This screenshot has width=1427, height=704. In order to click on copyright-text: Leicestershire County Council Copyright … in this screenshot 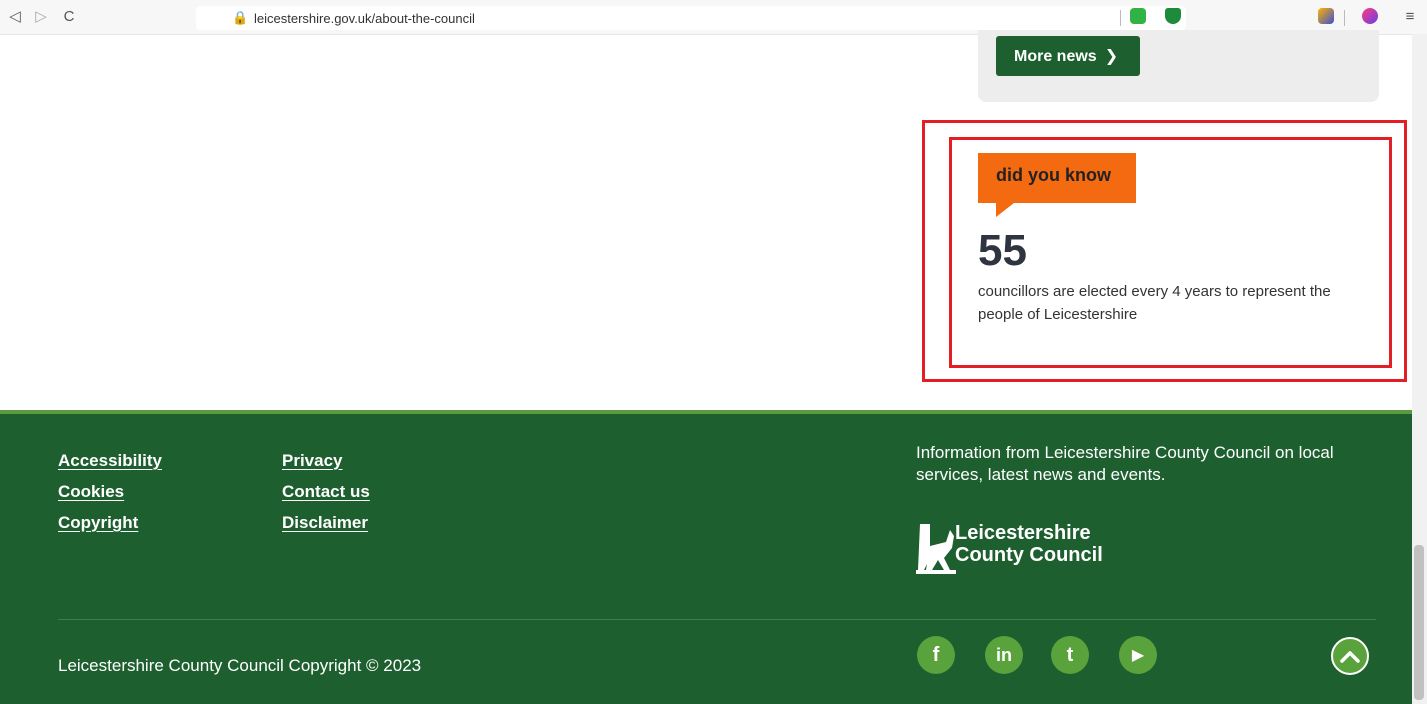, I will do `click(240, 665)`.